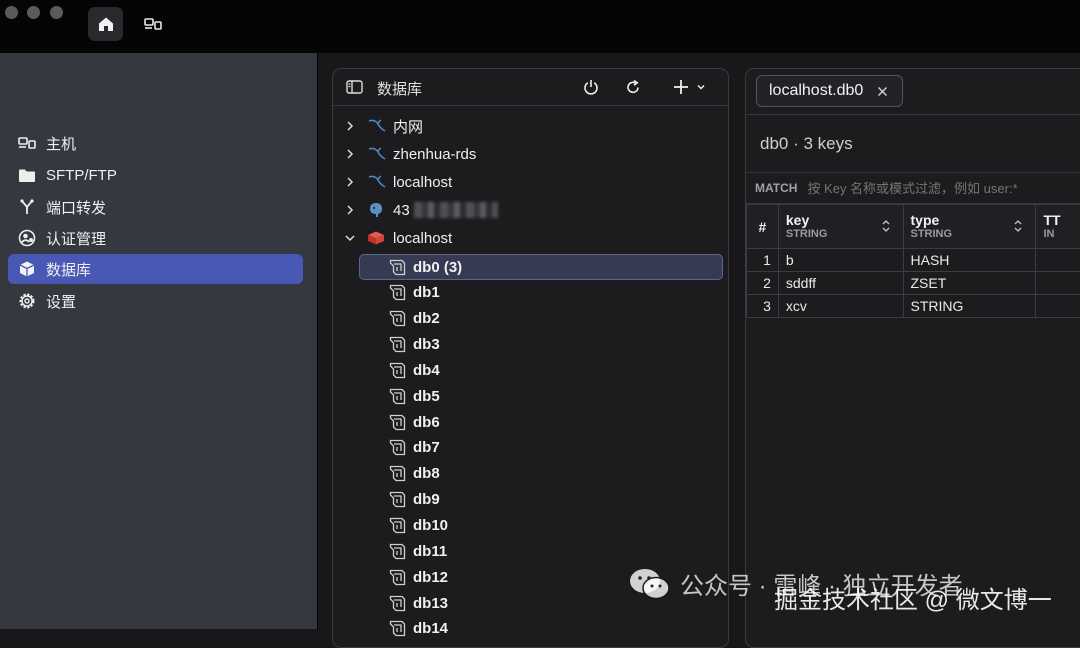 The height and width of the screenshot is (648, 1080). What do you see at coordinates (11, 12) in the screenshot?
I see `close-window-button` at bounding box center [11, 12].